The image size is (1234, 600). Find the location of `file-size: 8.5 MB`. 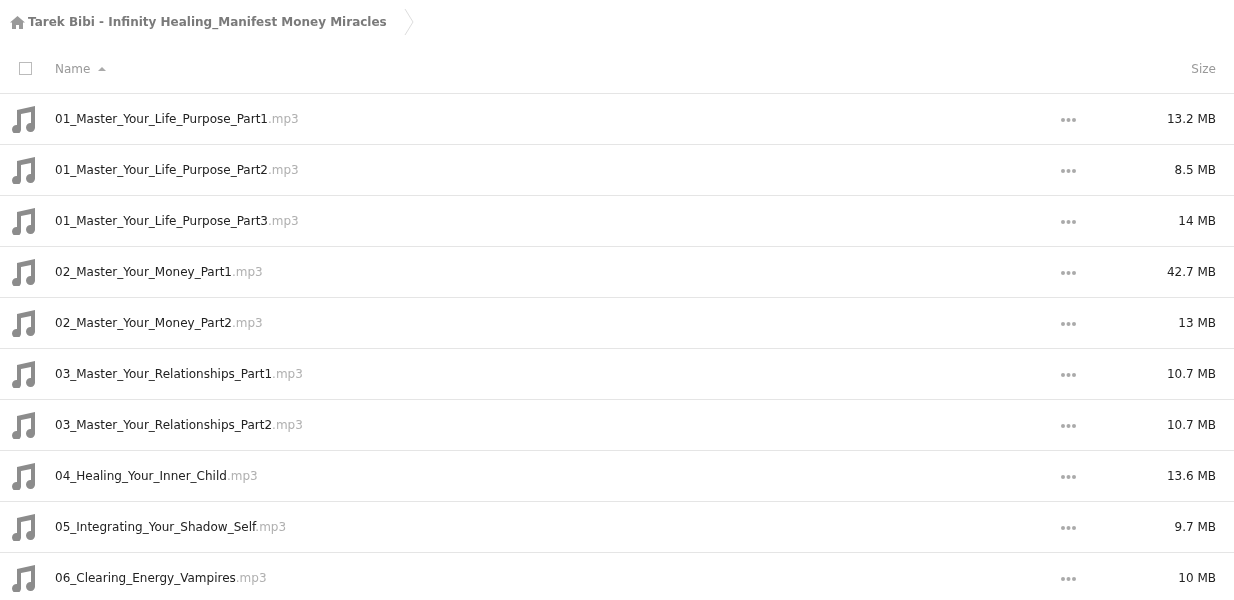

file-size: 8.5 MB is located at coordinates (1195, 170).